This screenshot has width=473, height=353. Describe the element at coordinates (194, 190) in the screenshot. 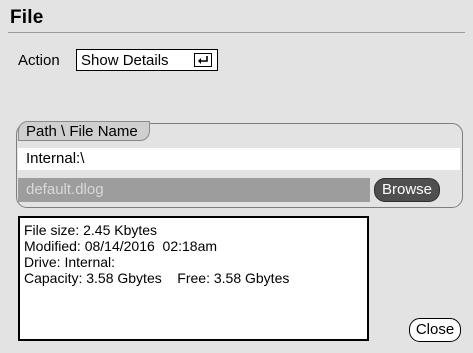

I see `filename-field: default.dlog` at that location.